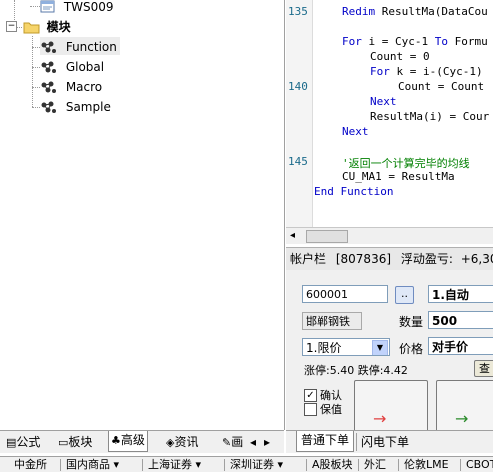 This screenshot has height=472, width=493. I want to click on left-tab-bar: ▤公式 ▭板块 ♣高级 ◈资讯 ✎画 ◂ ▸, so click(142, 441).